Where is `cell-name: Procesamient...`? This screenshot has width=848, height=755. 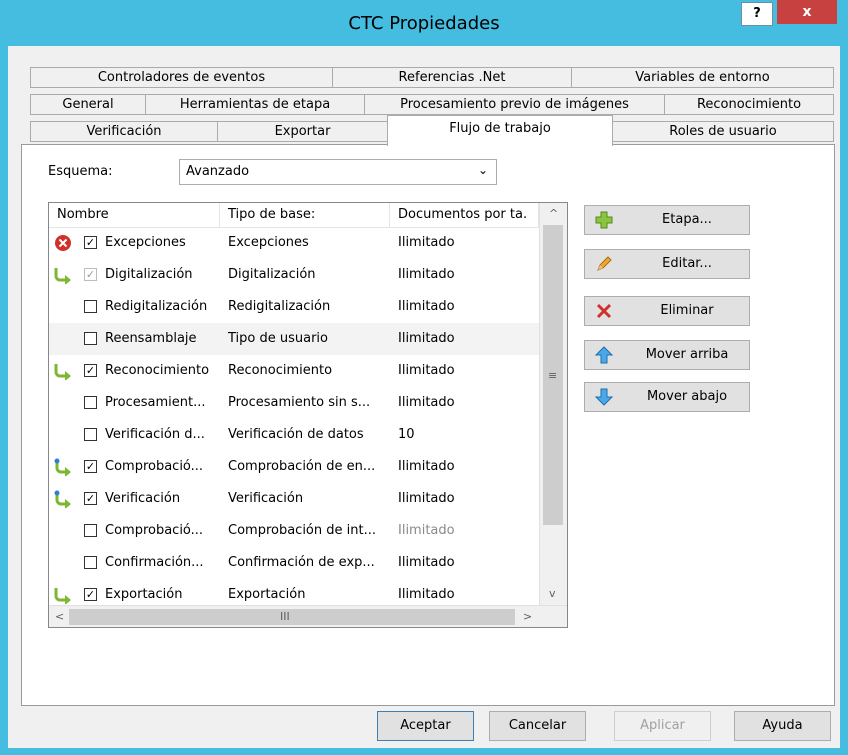
cell-name: Procesamient... is located at coordinates (155, 402).